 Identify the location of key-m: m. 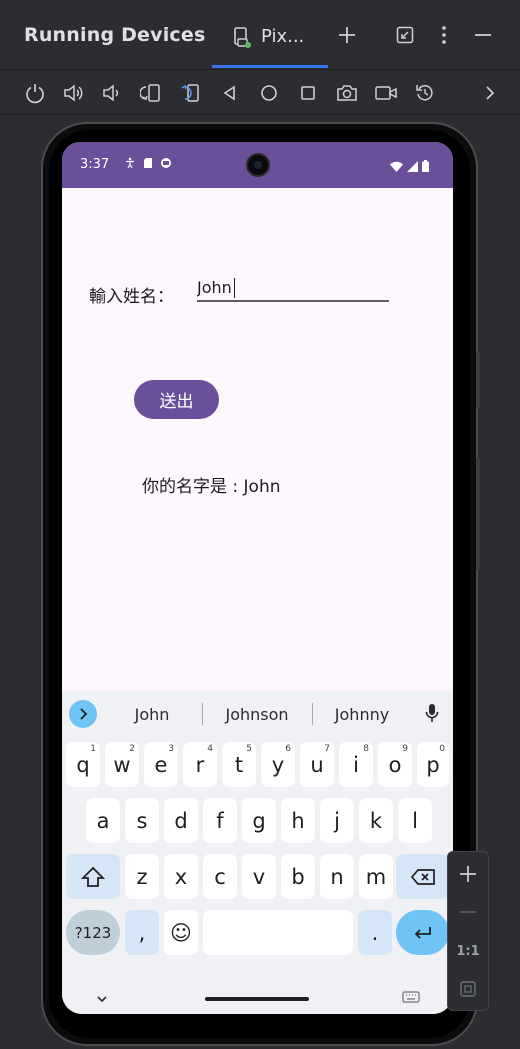
(376, 876).